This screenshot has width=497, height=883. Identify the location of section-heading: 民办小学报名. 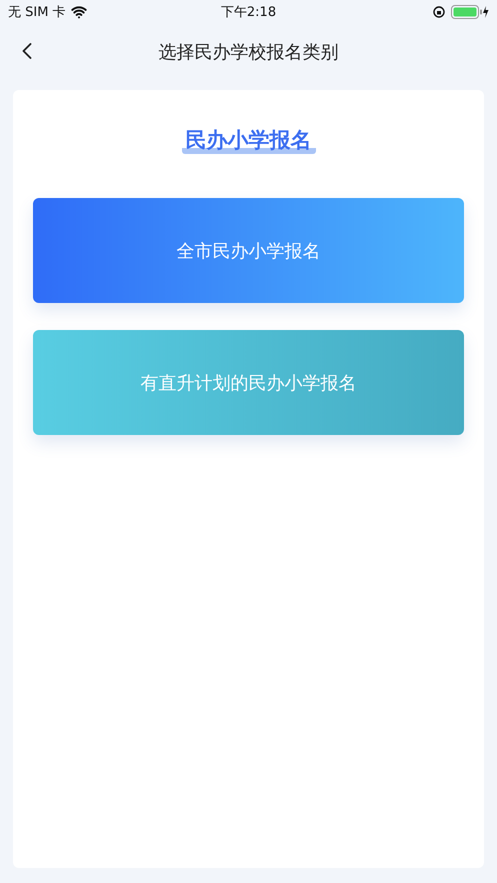
(249, 140).